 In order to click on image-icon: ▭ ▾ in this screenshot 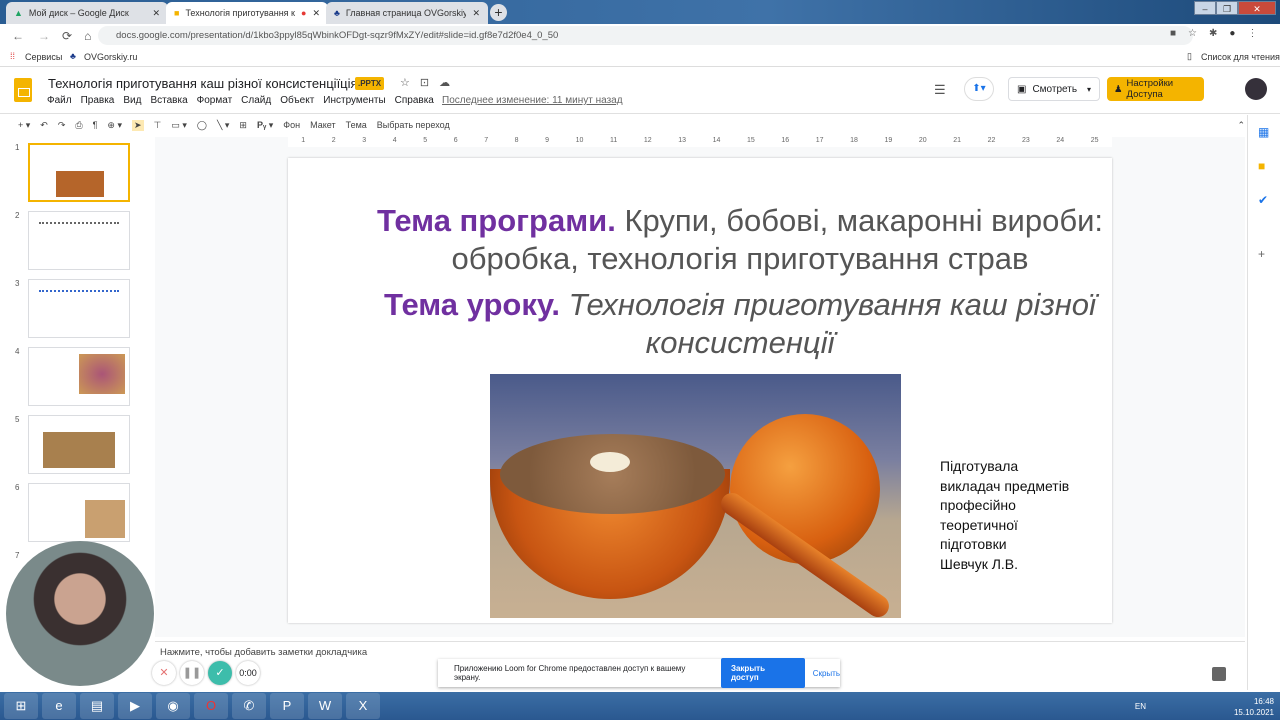, I will do `click(179, 125)`.